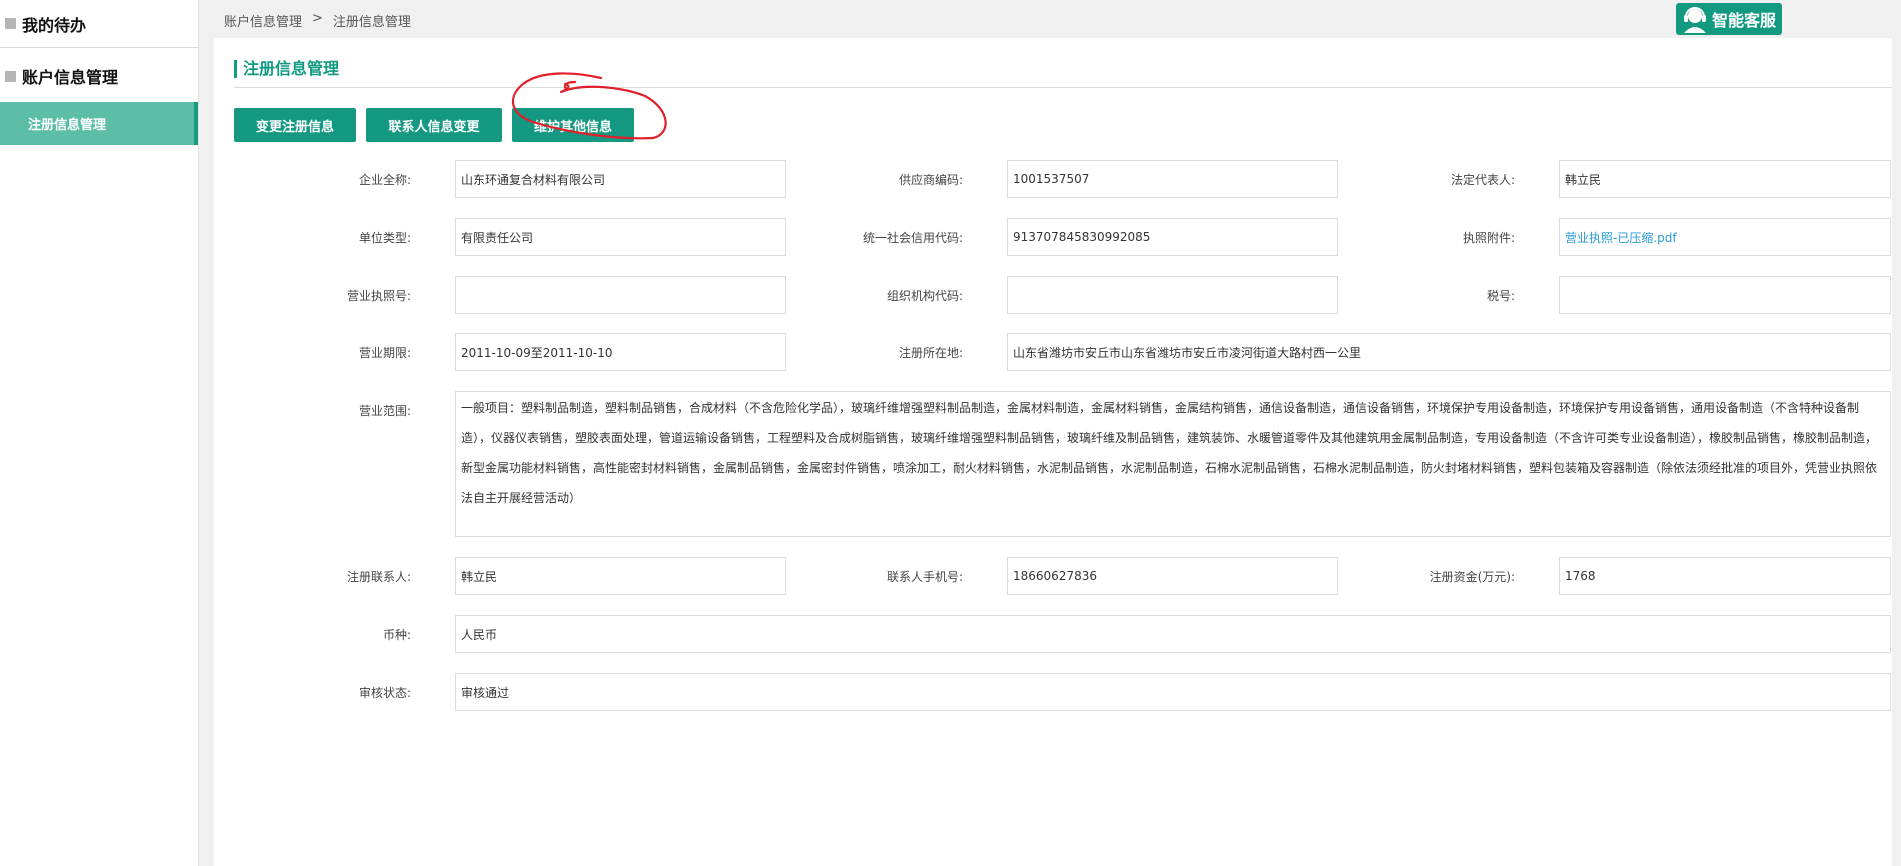  I want to click on business-scope-label: 营业范围:, so click(384, 411).